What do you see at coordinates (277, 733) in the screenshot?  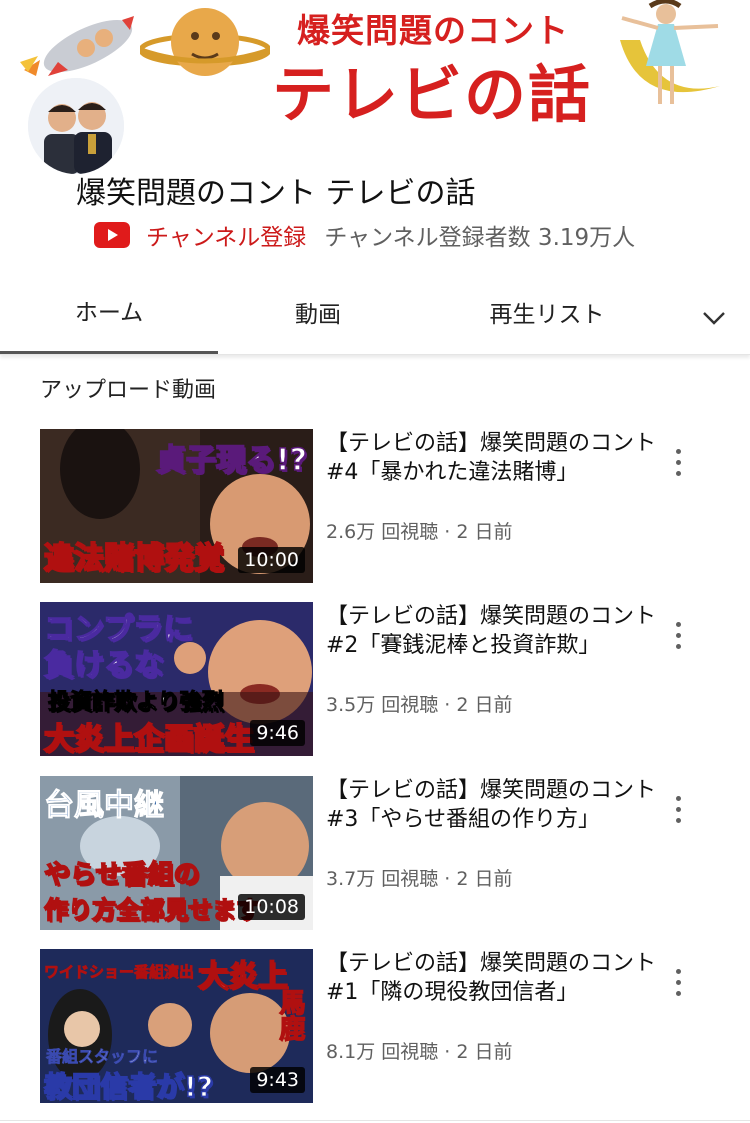 I see `video-duration: 9:46` at bounding box center [277, 733].